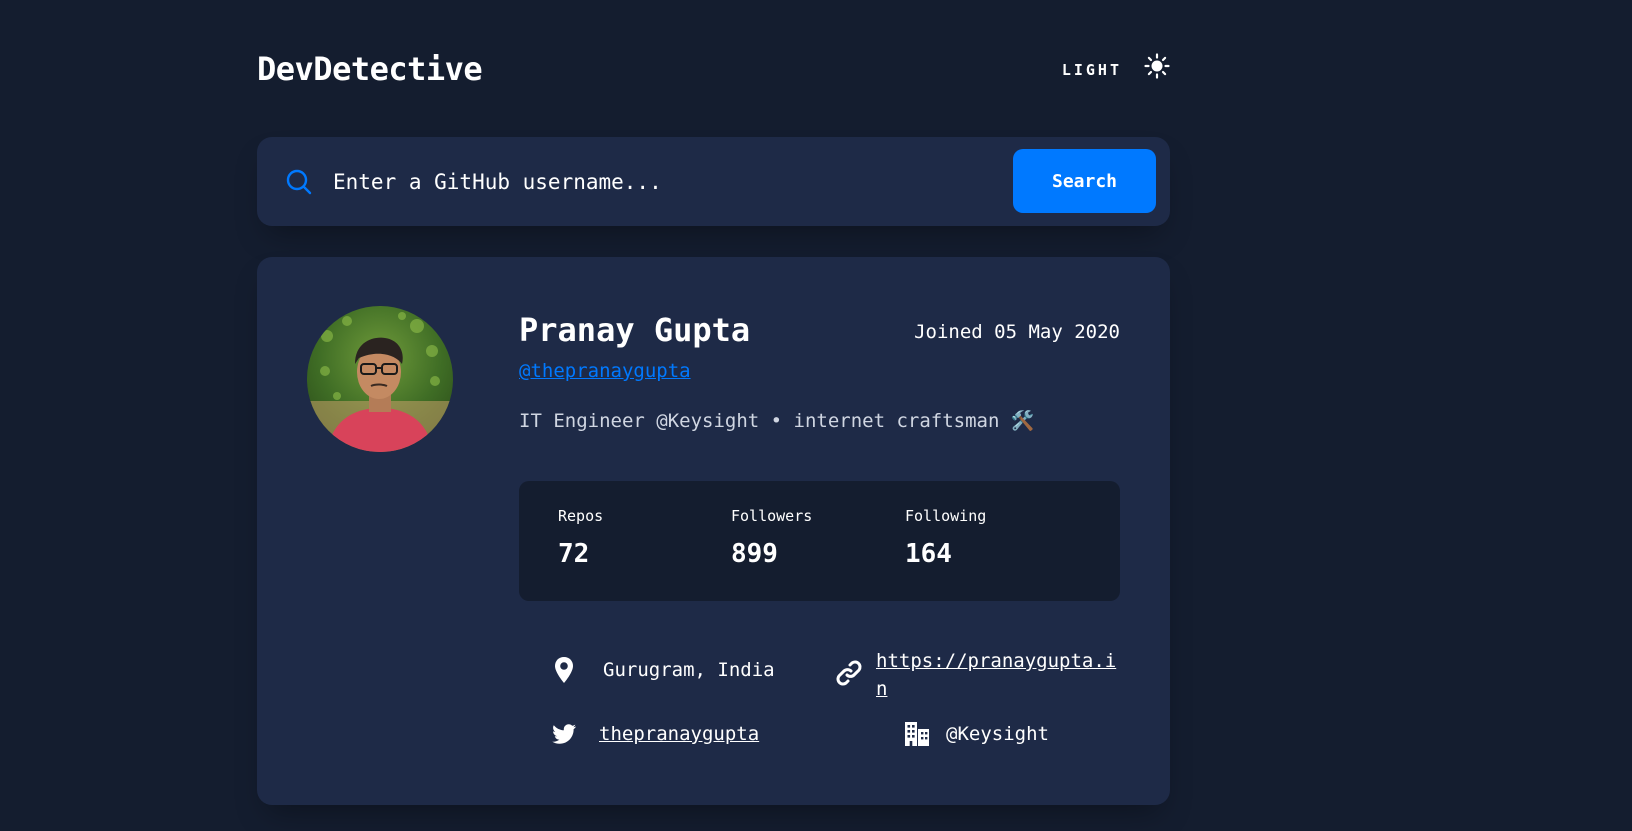  What do you see at coordinates (370, 69) in the screenshot?
I see `app-title: DevDetective` at bounding box center [370, 69].